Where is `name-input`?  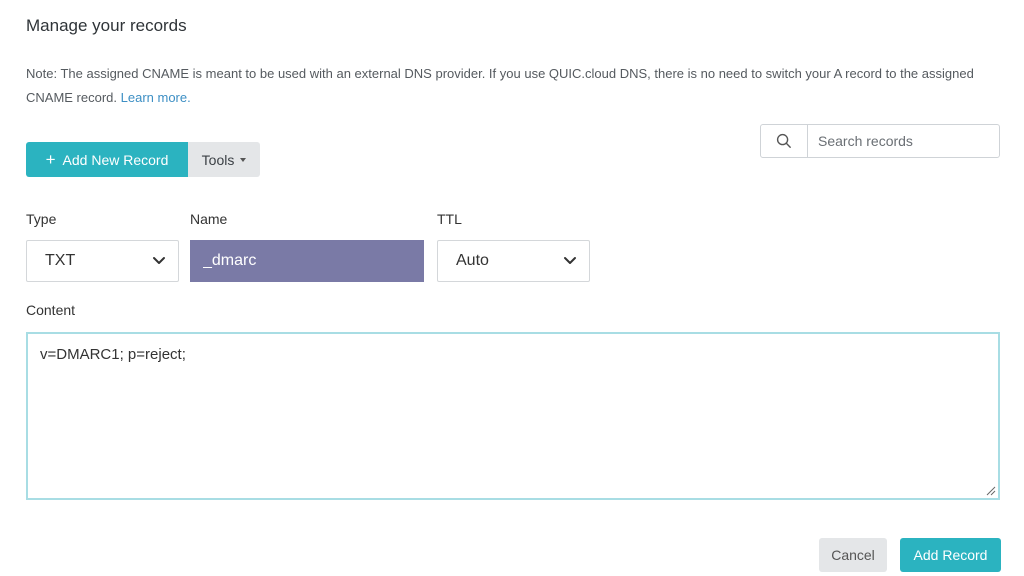
name-input is located at coordinates (307, 261).